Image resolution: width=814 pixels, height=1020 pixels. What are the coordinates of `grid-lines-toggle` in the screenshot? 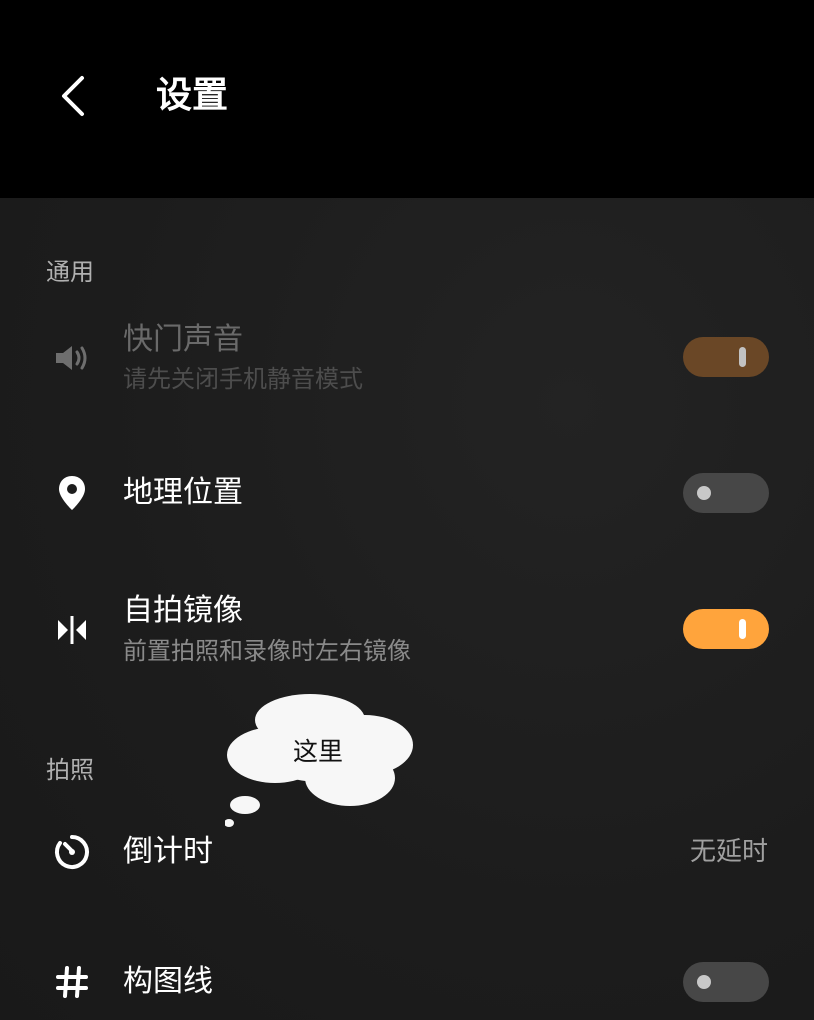 It's located at (726, 982).